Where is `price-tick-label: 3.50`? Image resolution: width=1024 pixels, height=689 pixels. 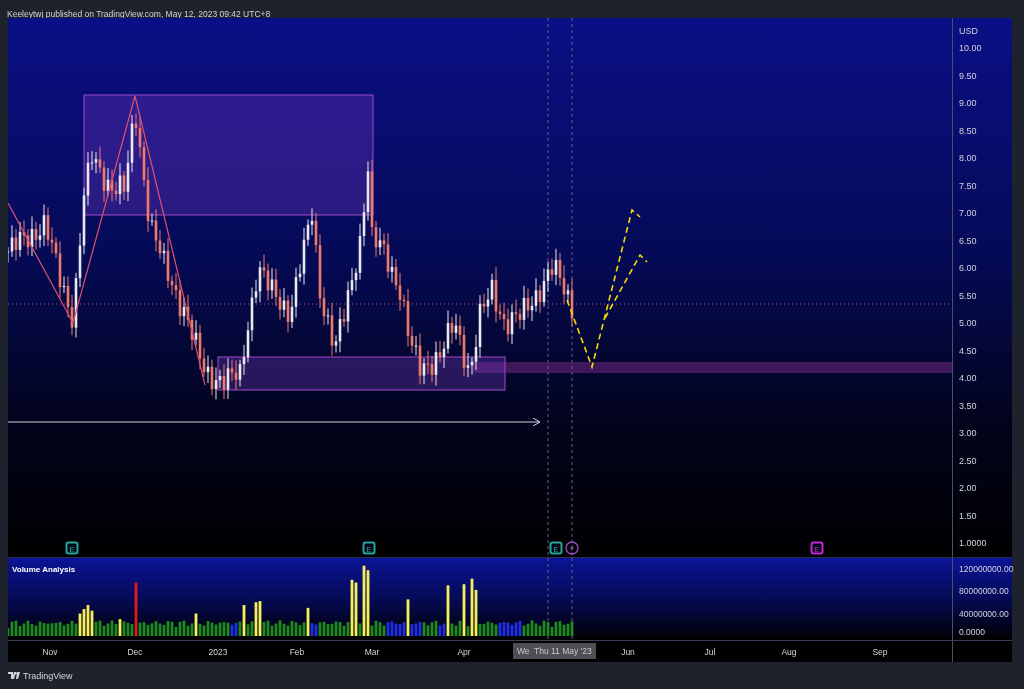
price-tick-label: 3.50 is located at coordinates (968, 405).